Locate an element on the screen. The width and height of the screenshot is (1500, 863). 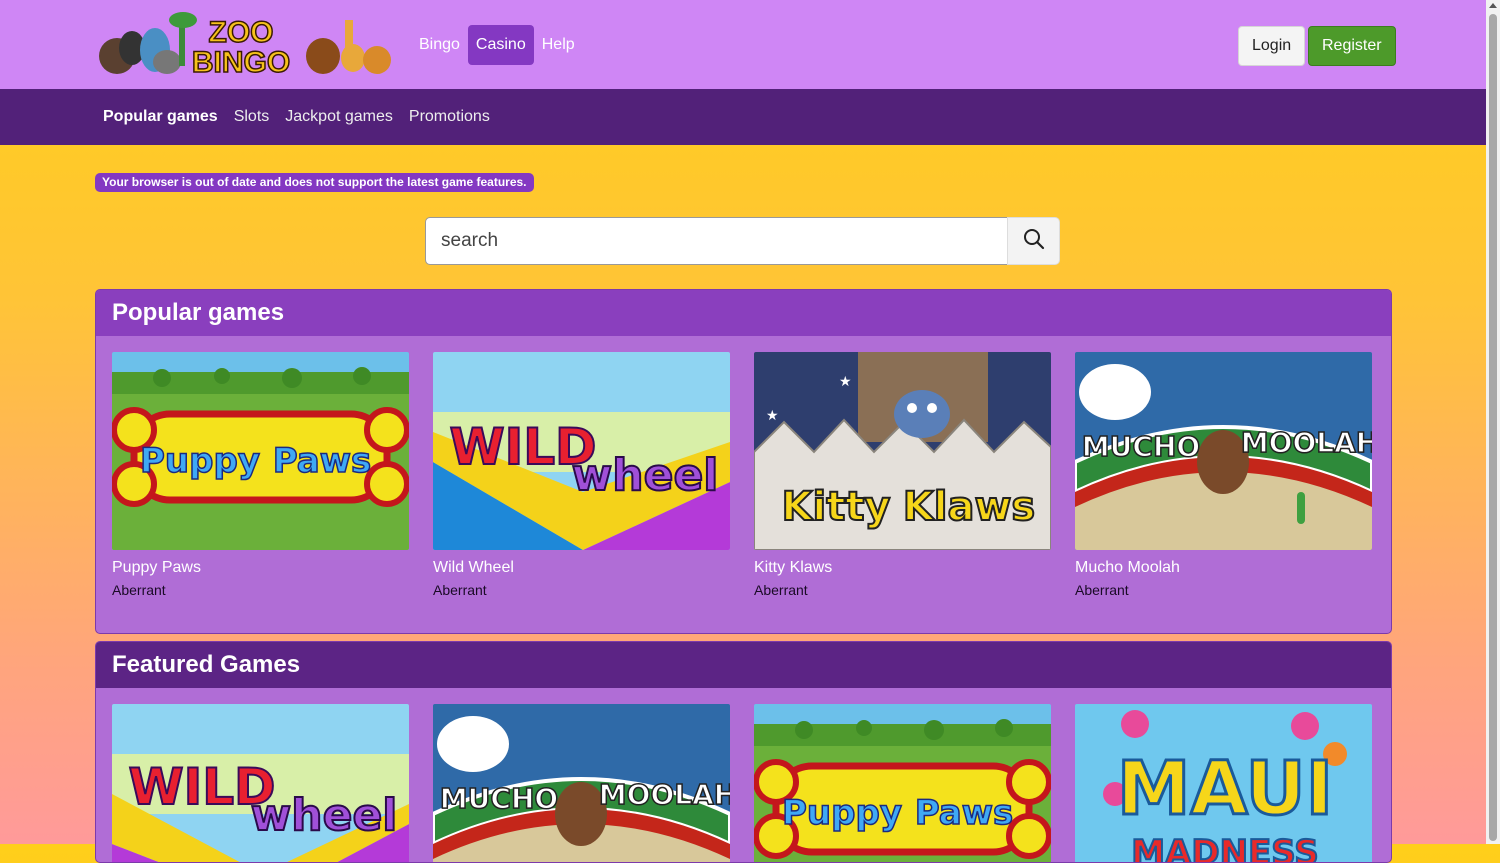
search-button is located at coordinates (1033, 241).